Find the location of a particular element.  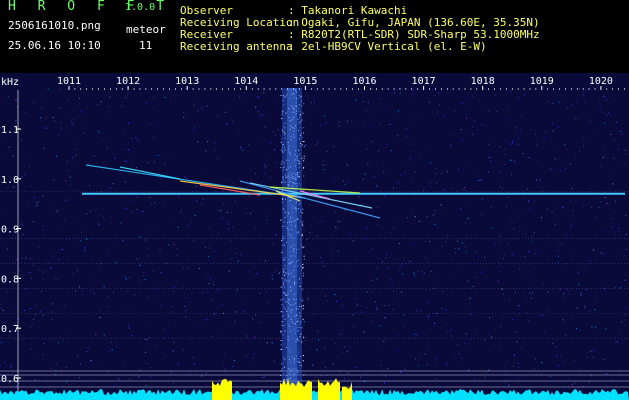

y-unit-label: kHz is located at coordinates (10, 82).